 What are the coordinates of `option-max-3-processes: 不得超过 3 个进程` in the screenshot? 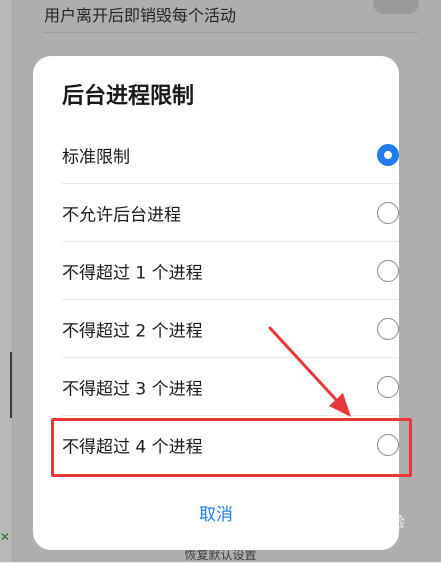 It's located at (230, 387).